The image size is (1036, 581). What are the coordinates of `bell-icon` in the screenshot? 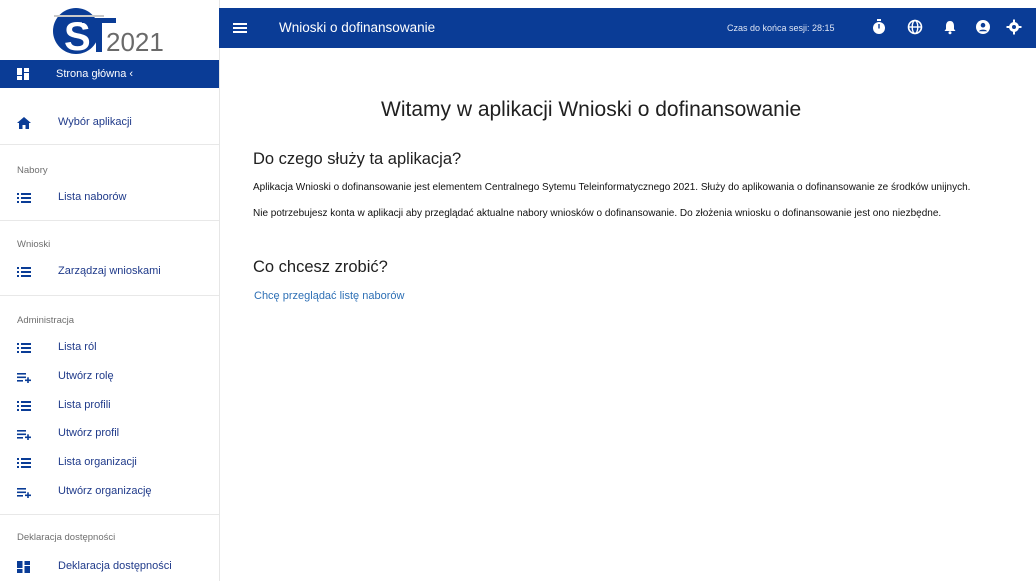 It's located at (950, 27).